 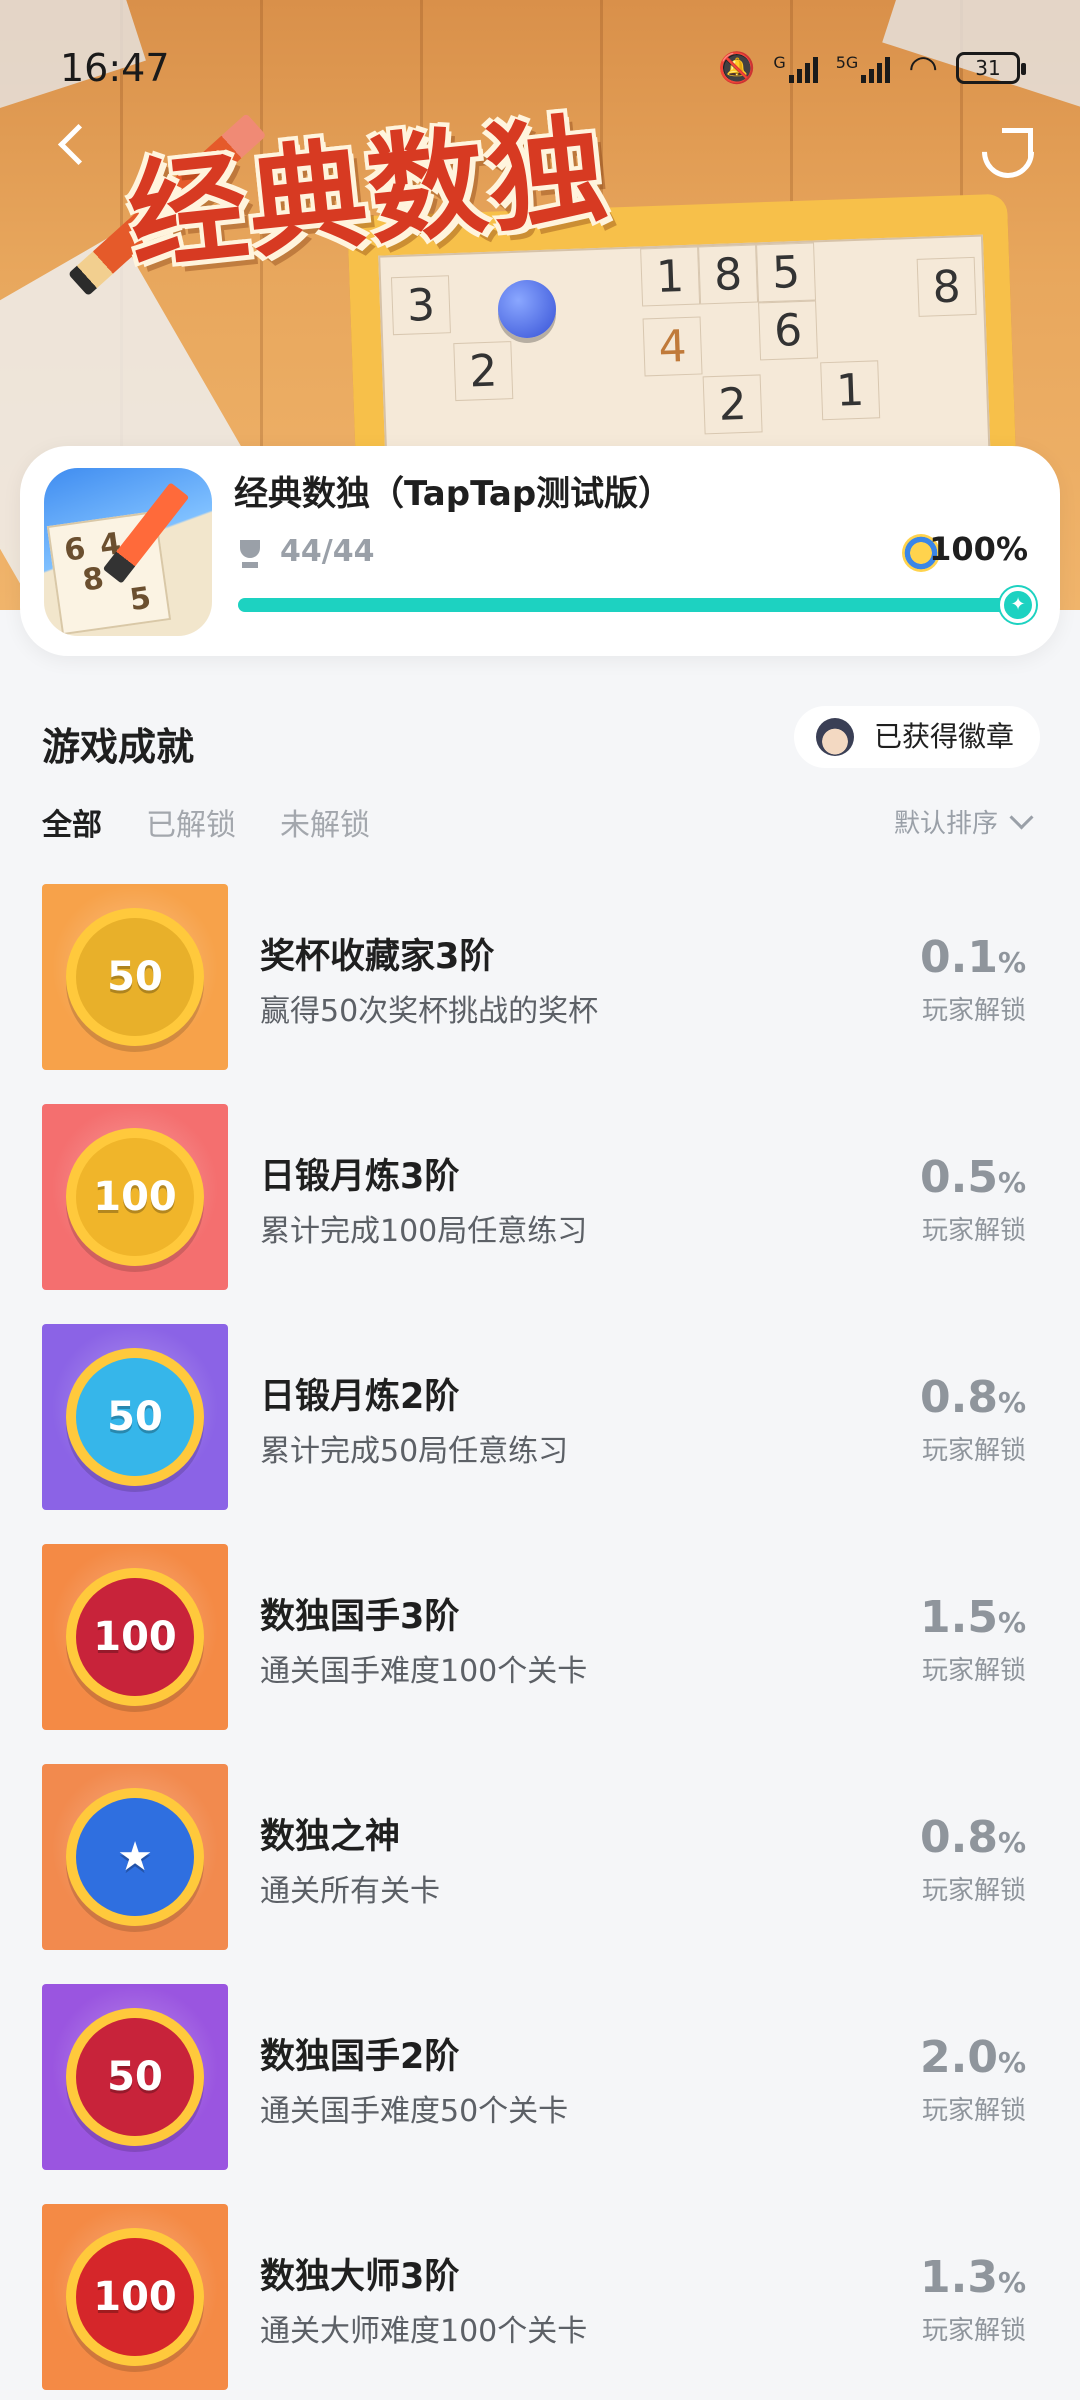 What do you see at coordinates (420, 305) in the screenshot?
I see `grid-number: 3` at bounding box center [420, 305].